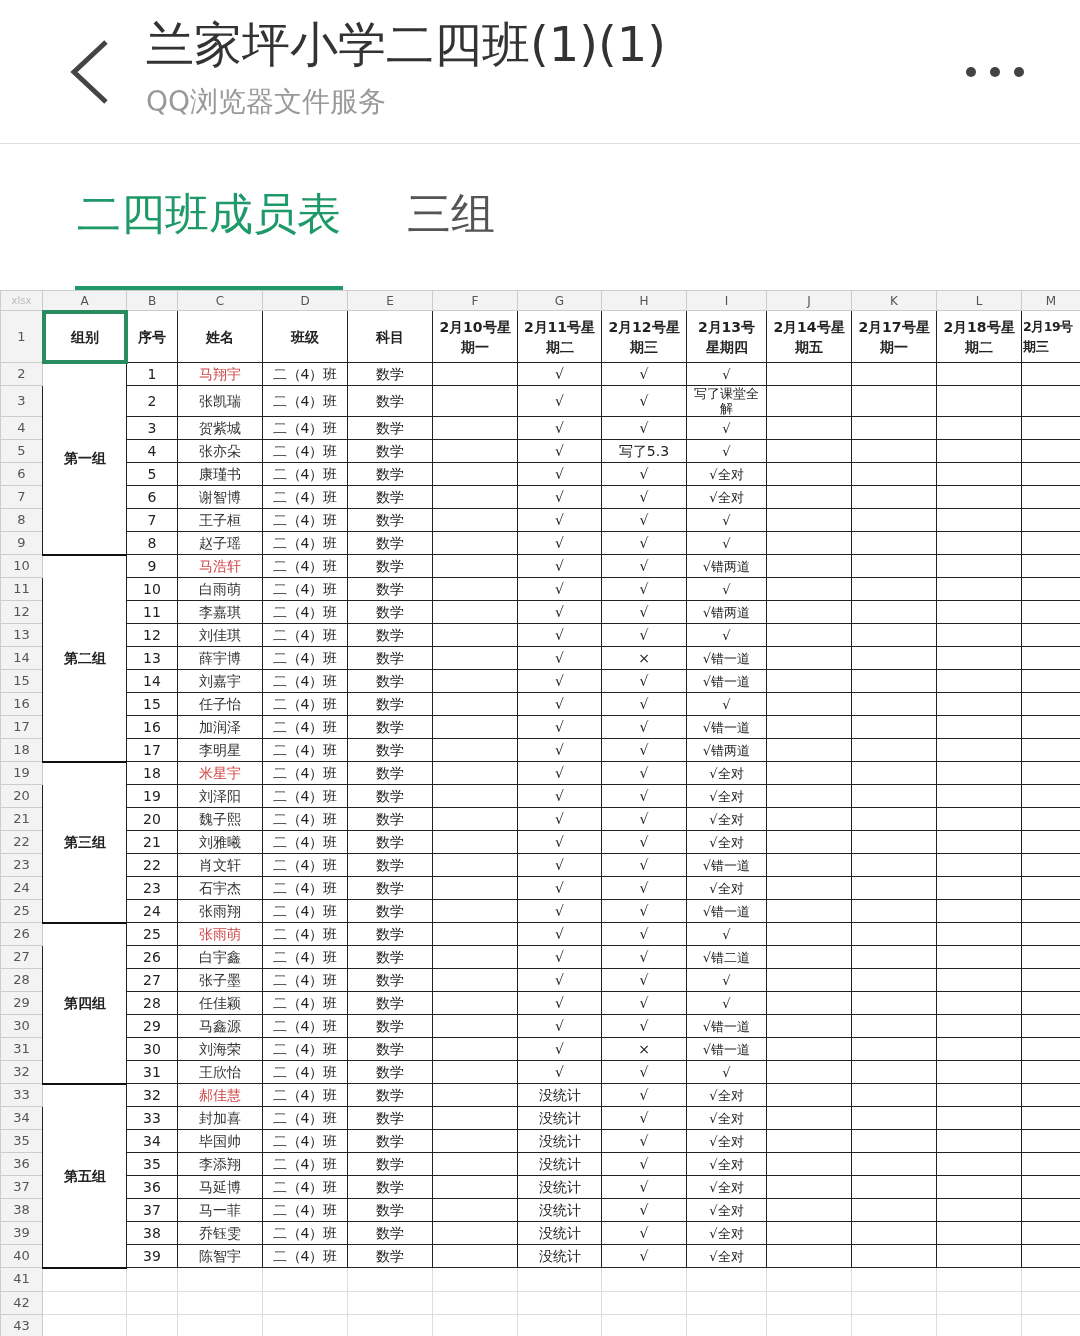  Describe the element at coordinates (152, 1049) in the screenshot. I see `table-cell: 30` at that location.